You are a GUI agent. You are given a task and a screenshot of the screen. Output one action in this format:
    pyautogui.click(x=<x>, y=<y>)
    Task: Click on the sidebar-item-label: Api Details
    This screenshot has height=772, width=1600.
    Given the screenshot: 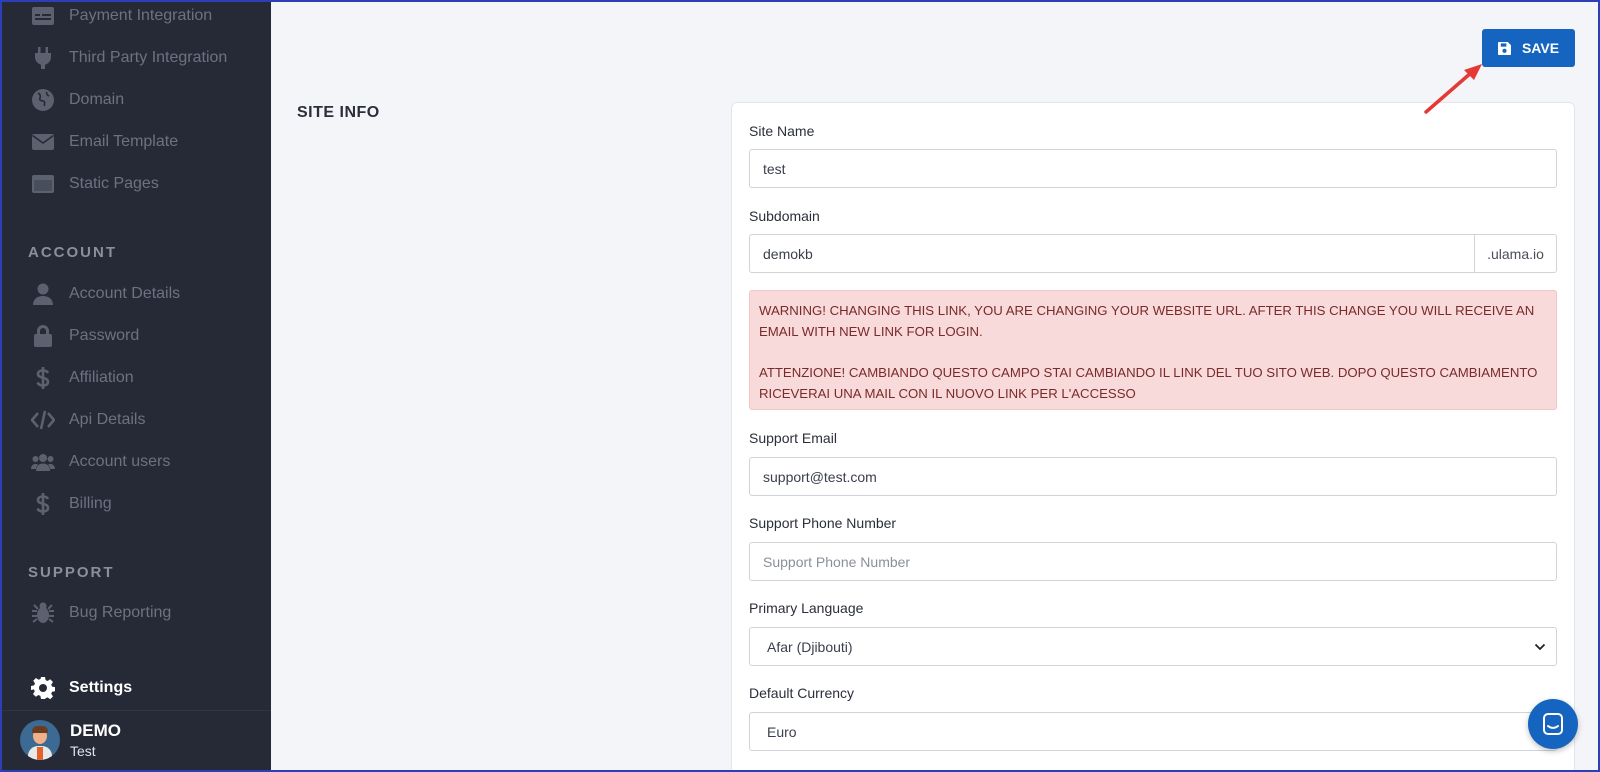 What is the action you would take?
    pyautogui.click(x=107, y=419)
    